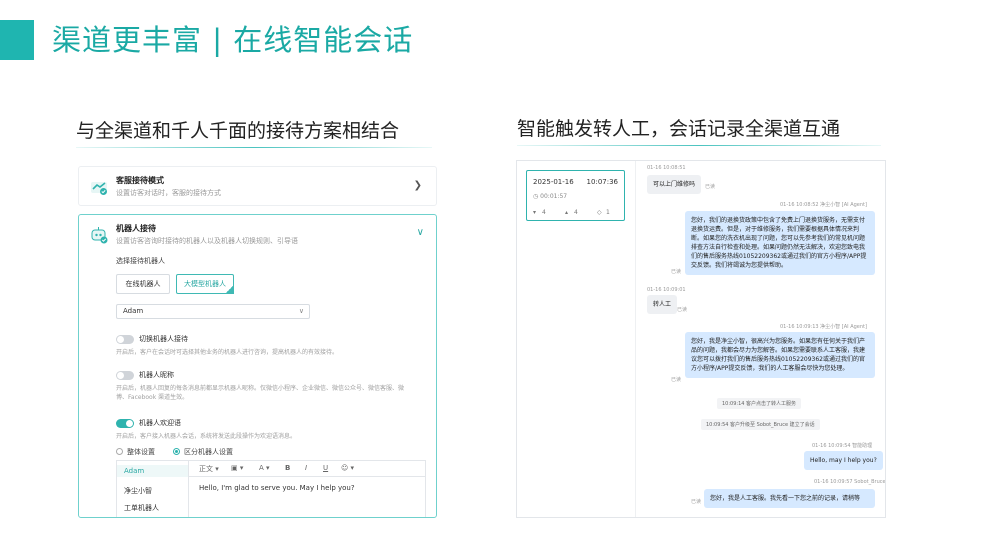 This screenshot has width=996, height=558. Describe the element at coordinates (141, 452) in the screenshot. I see `overall-setting-label: 整体设置` at that location.